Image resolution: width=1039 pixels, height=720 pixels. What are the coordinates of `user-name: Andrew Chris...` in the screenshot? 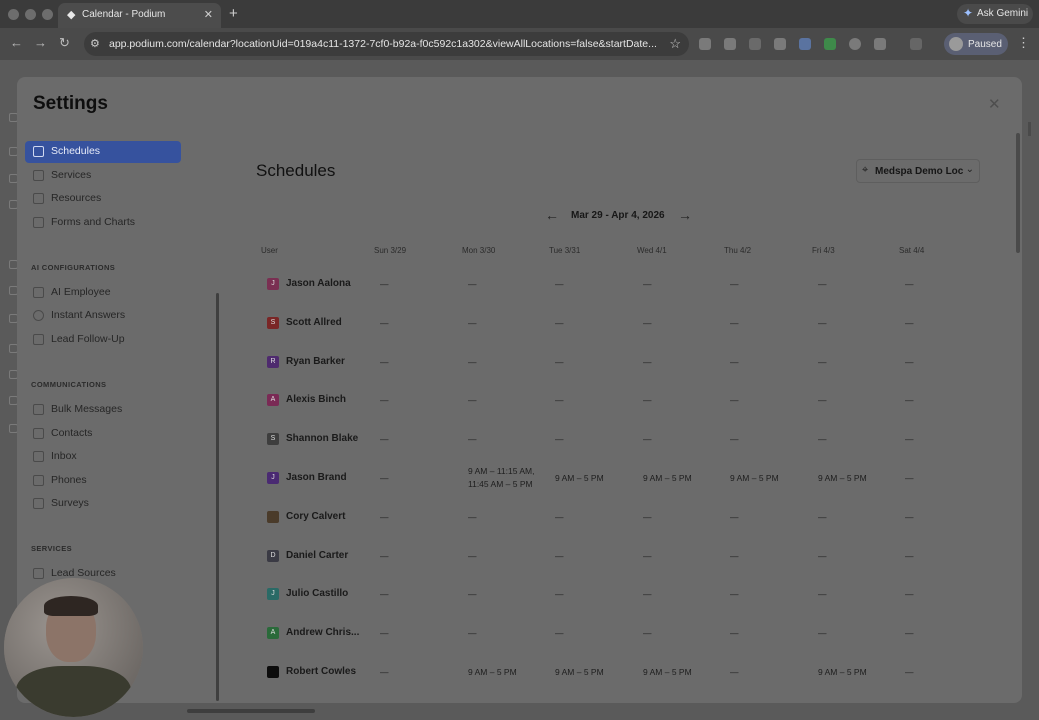 It's located at (323, 632).